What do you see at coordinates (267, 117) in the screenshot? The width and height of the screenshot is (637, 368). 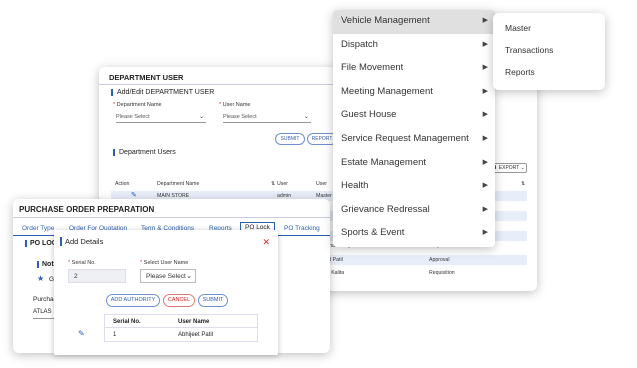 I see `user-name-select: Please Select ⌄` at bounding box center [267, 117].